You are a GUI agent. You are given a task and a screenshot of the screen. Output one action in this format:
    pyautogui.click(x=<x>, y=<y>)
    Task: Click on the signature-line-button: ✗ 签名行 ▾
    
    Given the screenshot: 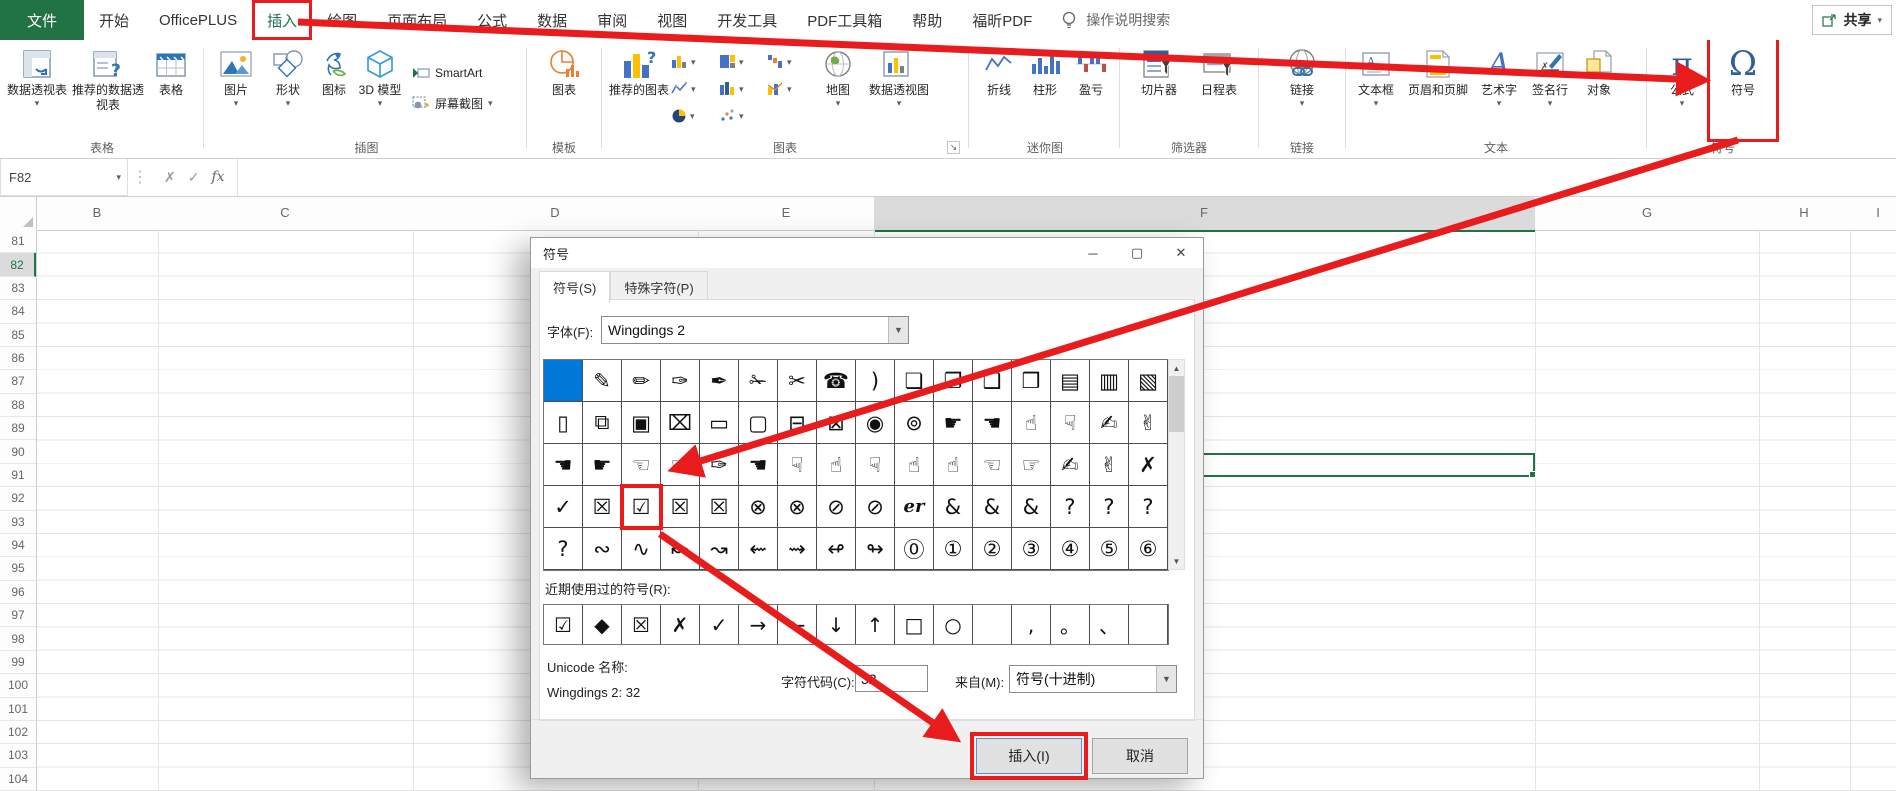 What is the action you would take?
    pyautogui.click(x=1550, y=89)
    